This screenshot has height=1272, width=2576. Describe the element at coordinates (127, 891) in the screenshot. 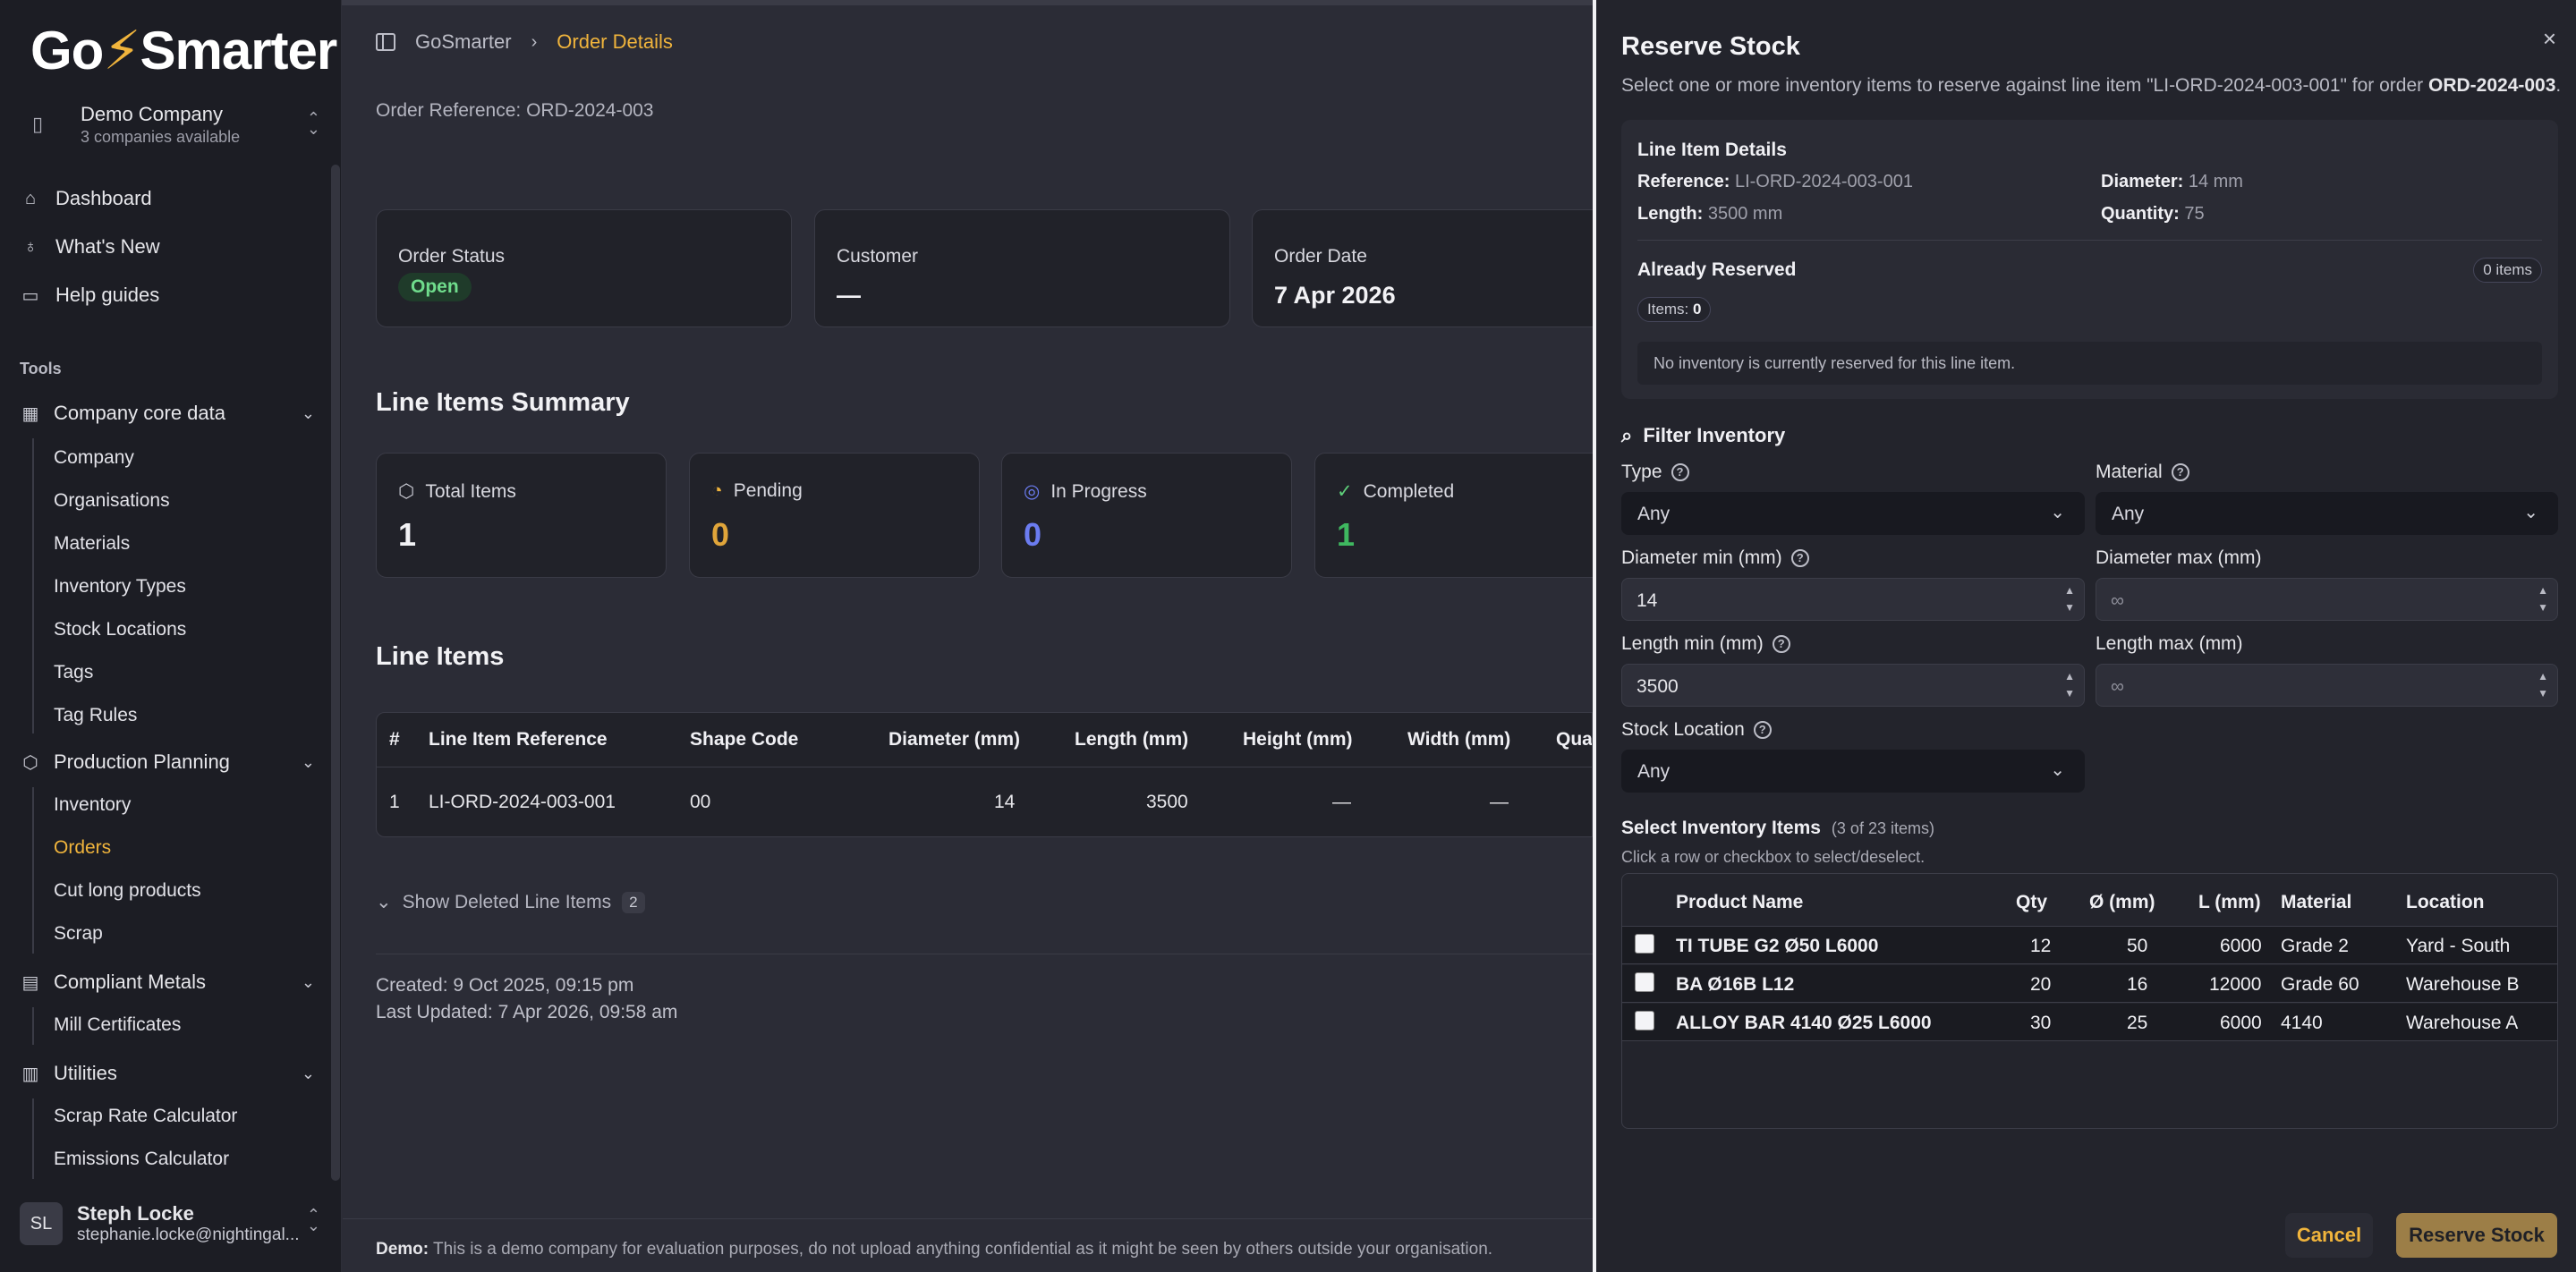

I see `sidebar-item-cut-long-products: Cut long products` at that location.